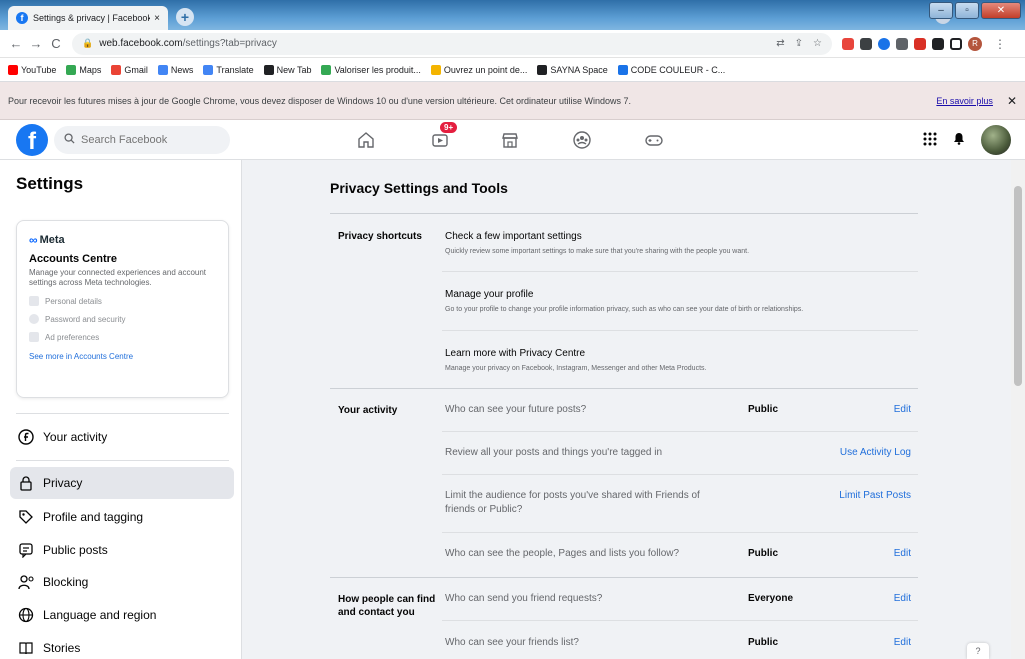  What do you see at coordinates (56, 43) in the screenshot?
I see `reload-icon: C` at bounding box center [56, 43].